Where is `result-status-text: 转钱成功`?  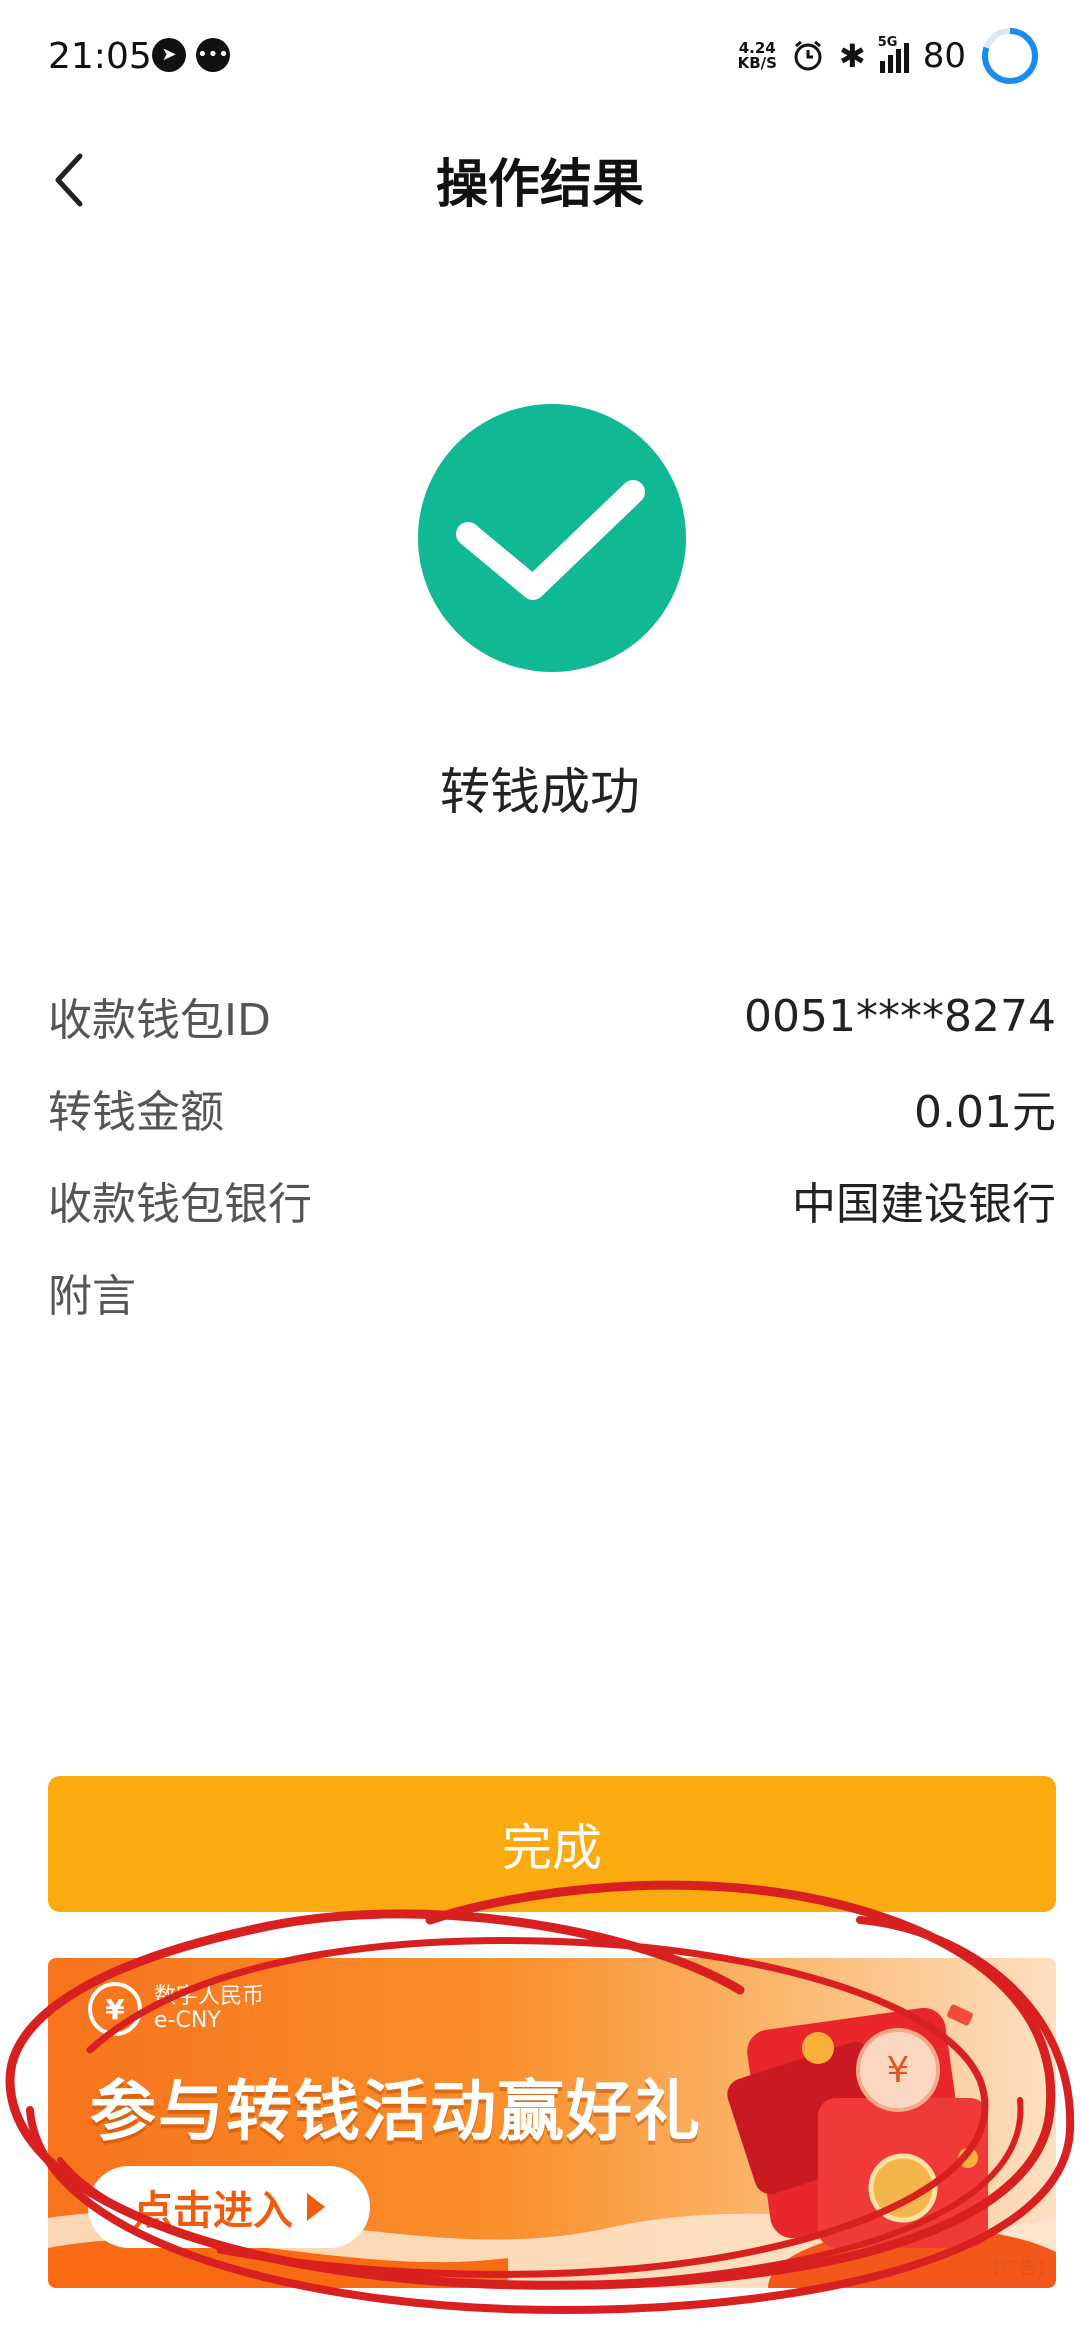
result-status-text: 转钱成功 is located at coordinates (540, 792).